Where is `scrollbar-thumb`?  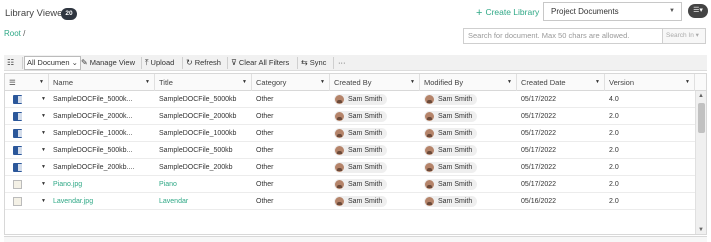
scrollbar-thumb is located at coordinates (701, 118).